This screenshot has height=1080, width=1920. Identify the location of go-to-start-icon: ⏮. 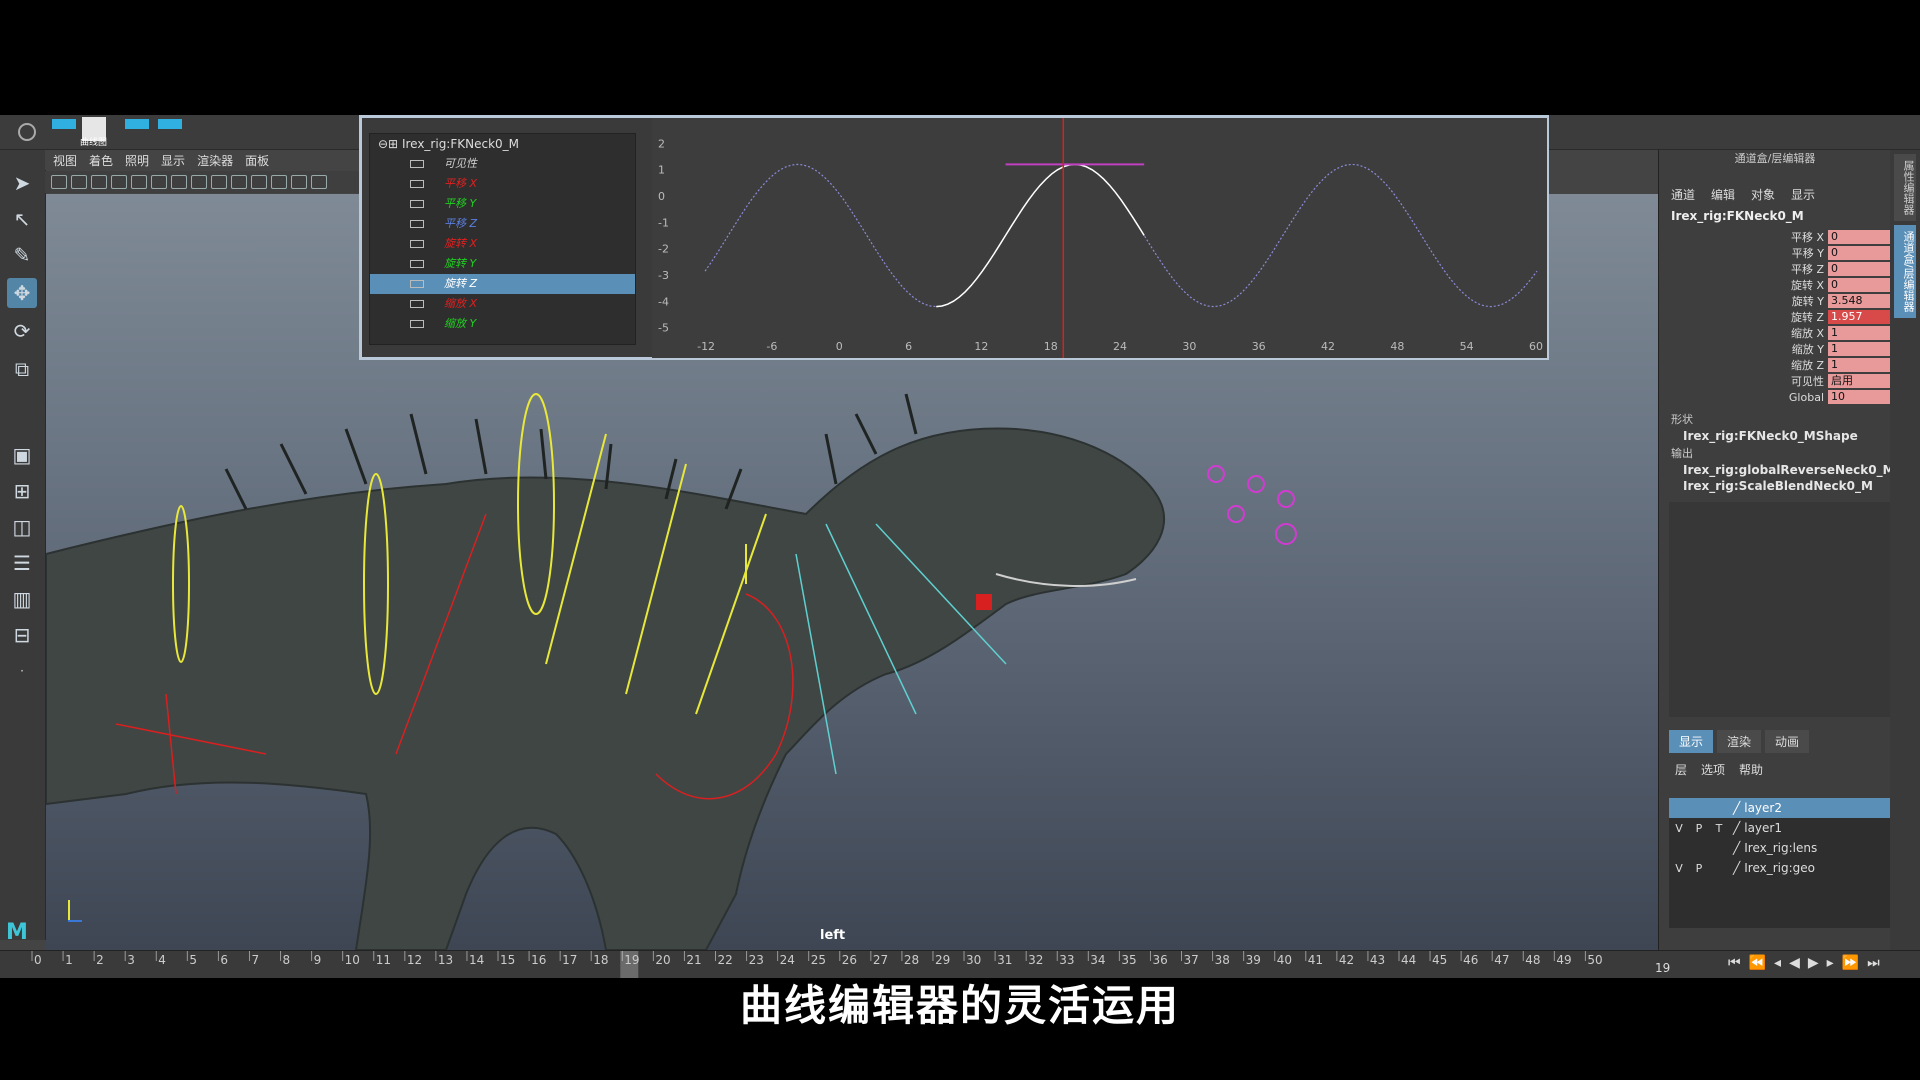
(1734, 963).